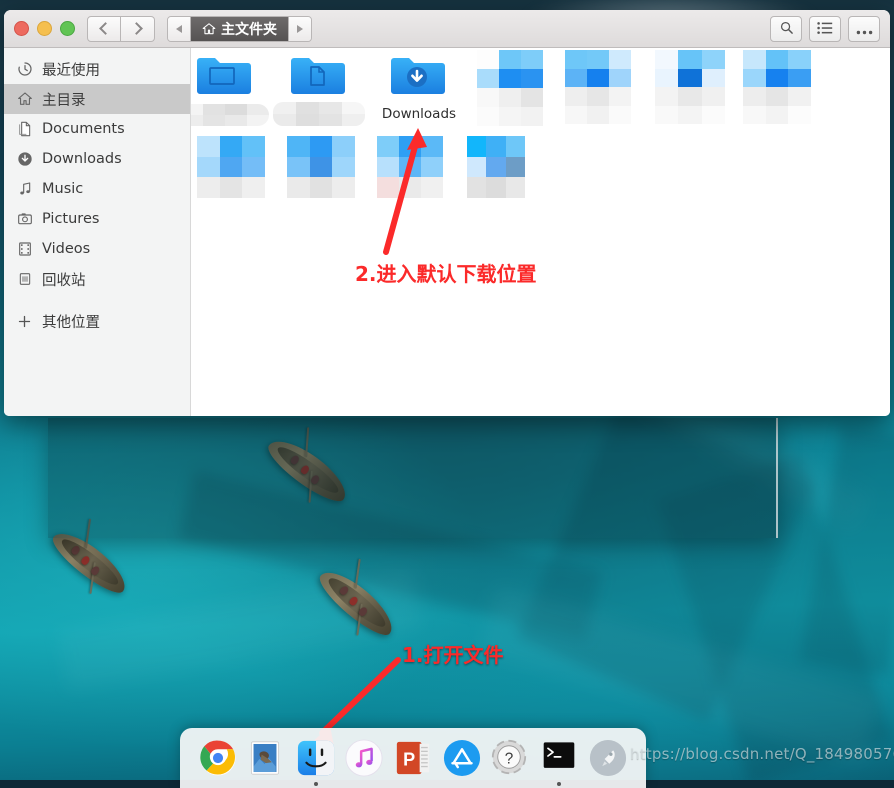  What do you see at coordinates (97, 189) in the screenshot?
I see `sidebar-item-music: Music` at bounding box center [97, 189].